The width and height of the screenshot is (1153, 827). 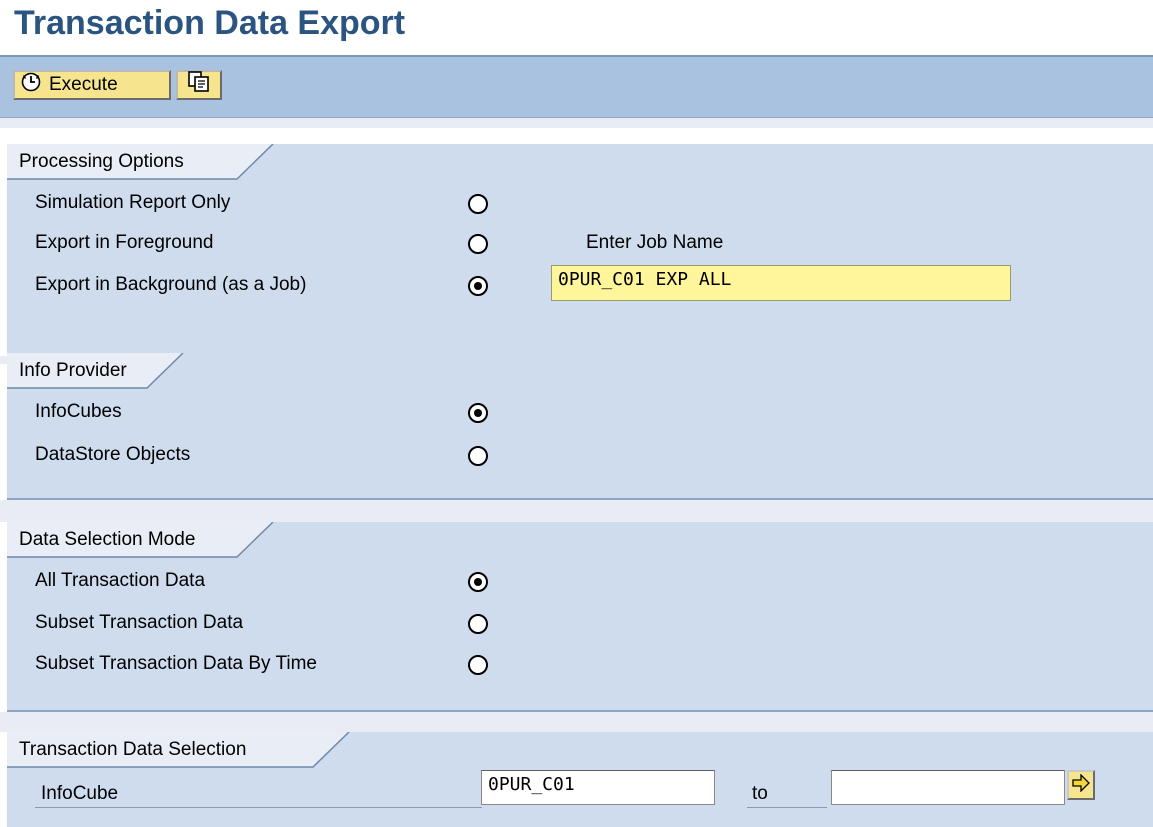 What do you see at coordinates (133, 202) in the screenshot?
I see `option-simulation-label: Simulation Report Only` at bounding box center [133, 202].